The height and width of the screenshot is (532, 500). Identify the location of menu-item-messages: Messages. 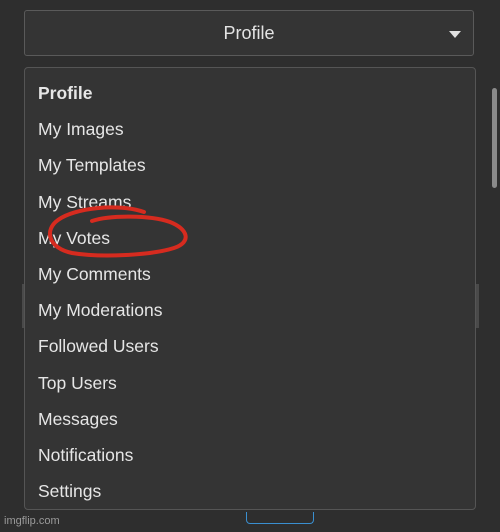
(250, 419).